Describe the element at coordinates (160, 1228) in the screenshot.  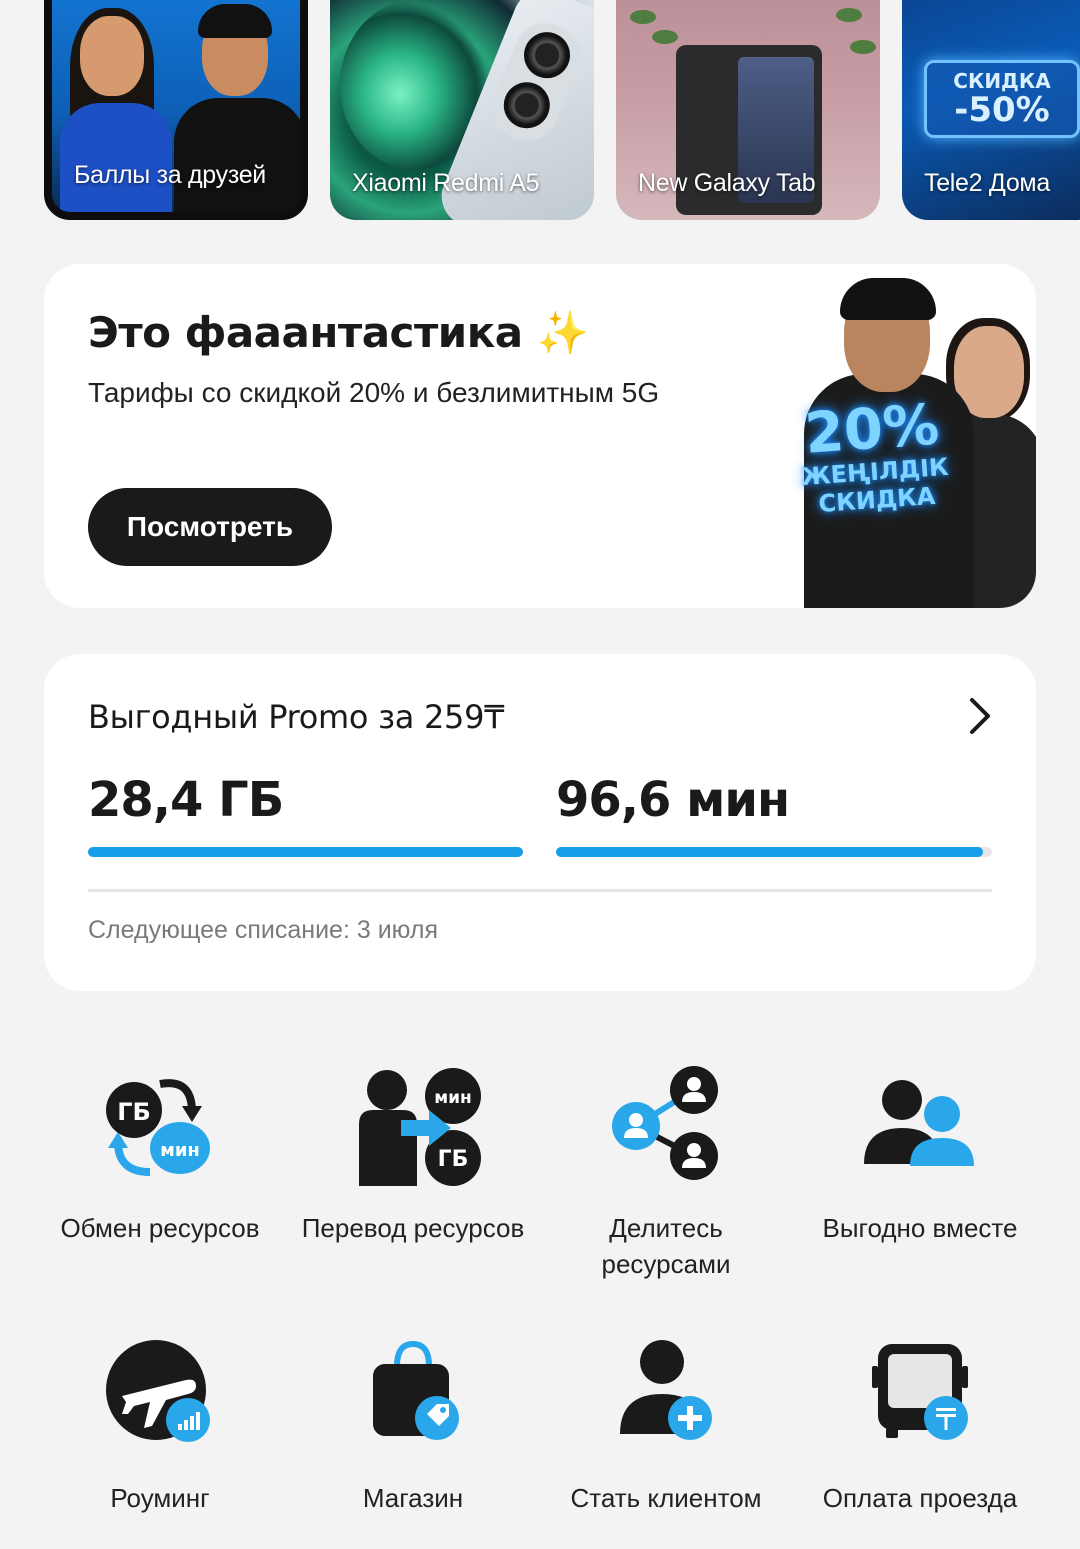
I see `service-label: Обмен ресурсов` at that location.